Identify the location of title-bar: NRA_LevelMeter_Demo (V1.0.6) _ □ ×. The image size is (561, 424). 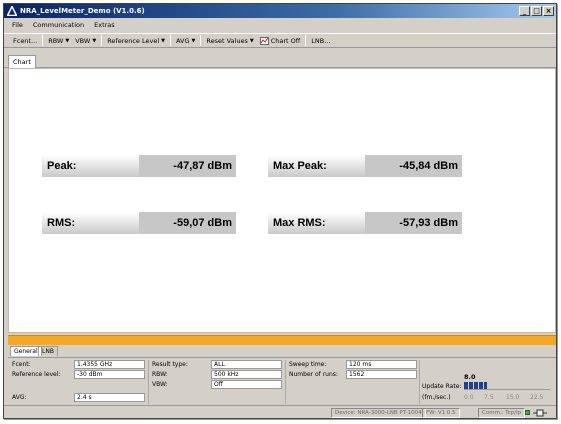
(280, 11).